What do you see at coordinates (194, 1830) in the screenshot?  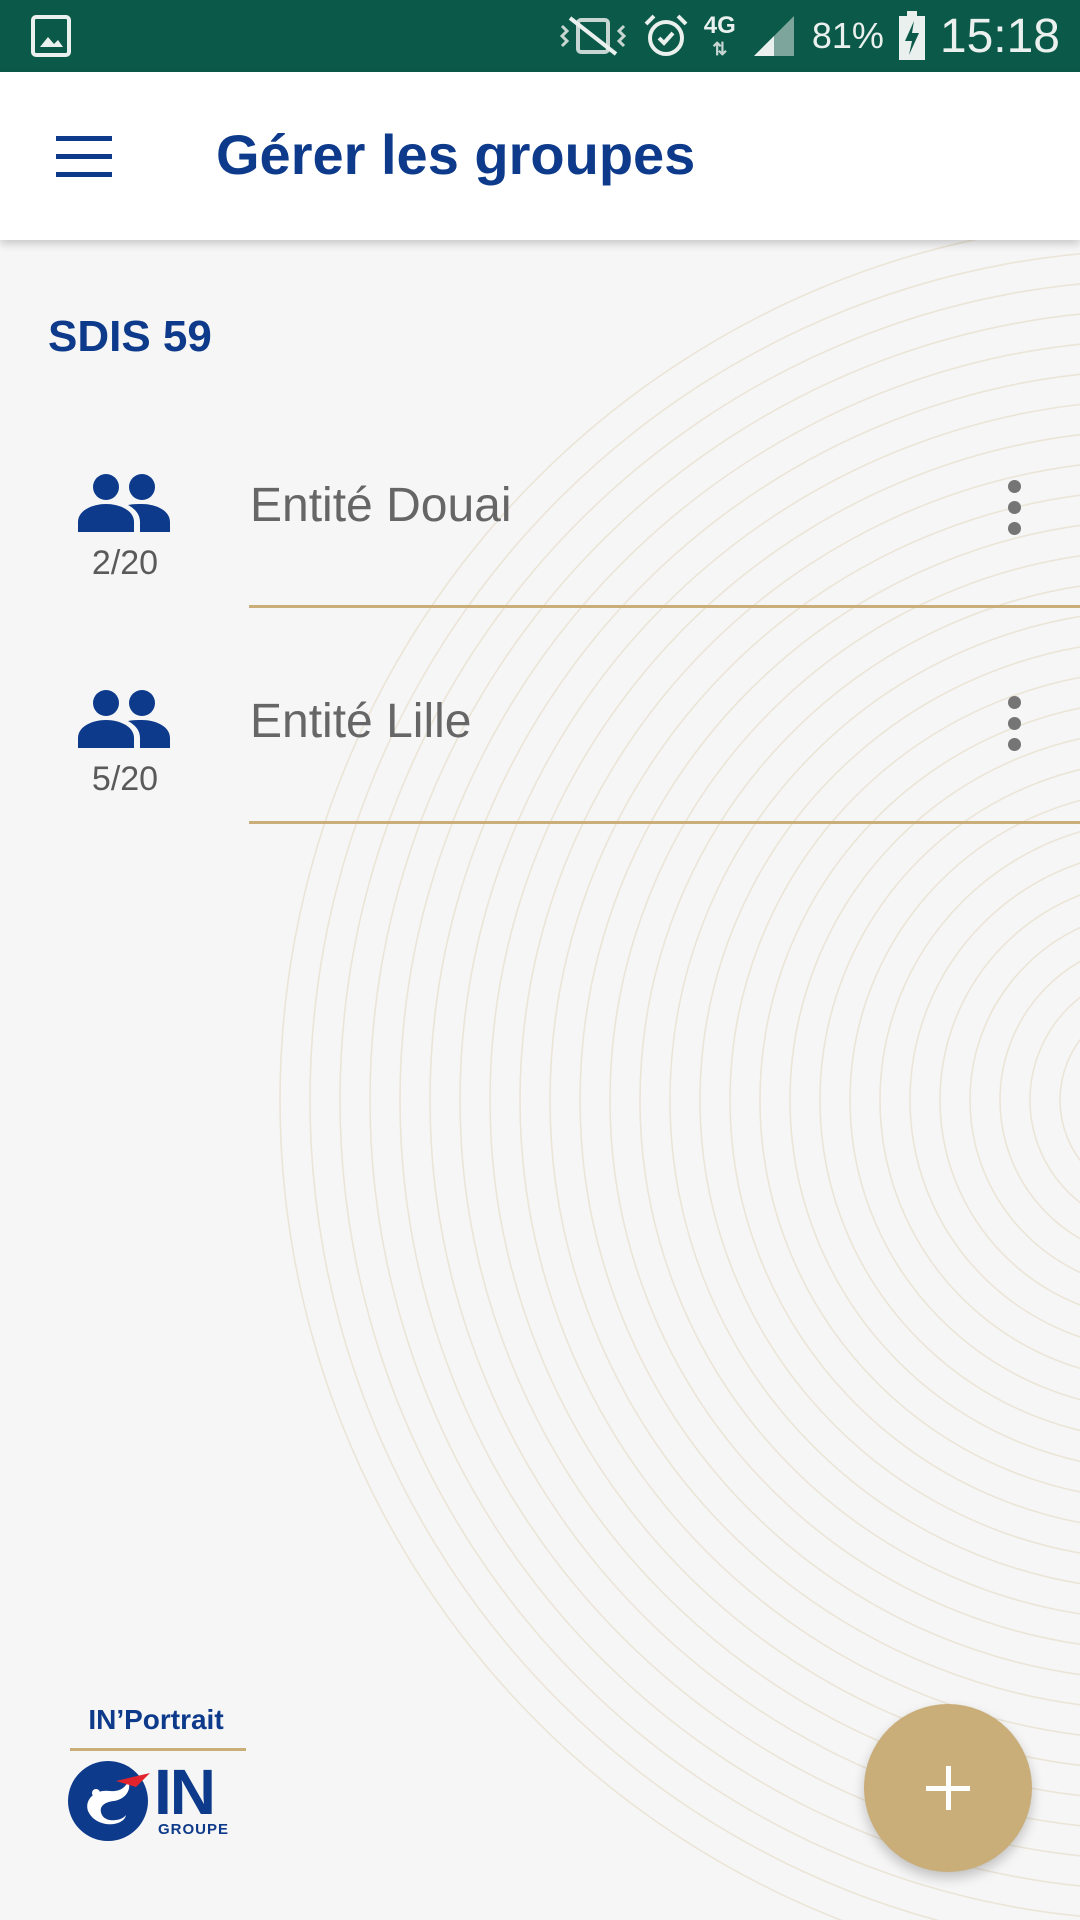 I see `logo-brand-subtitle: GROUPE` at bounding box center [194, 1830].